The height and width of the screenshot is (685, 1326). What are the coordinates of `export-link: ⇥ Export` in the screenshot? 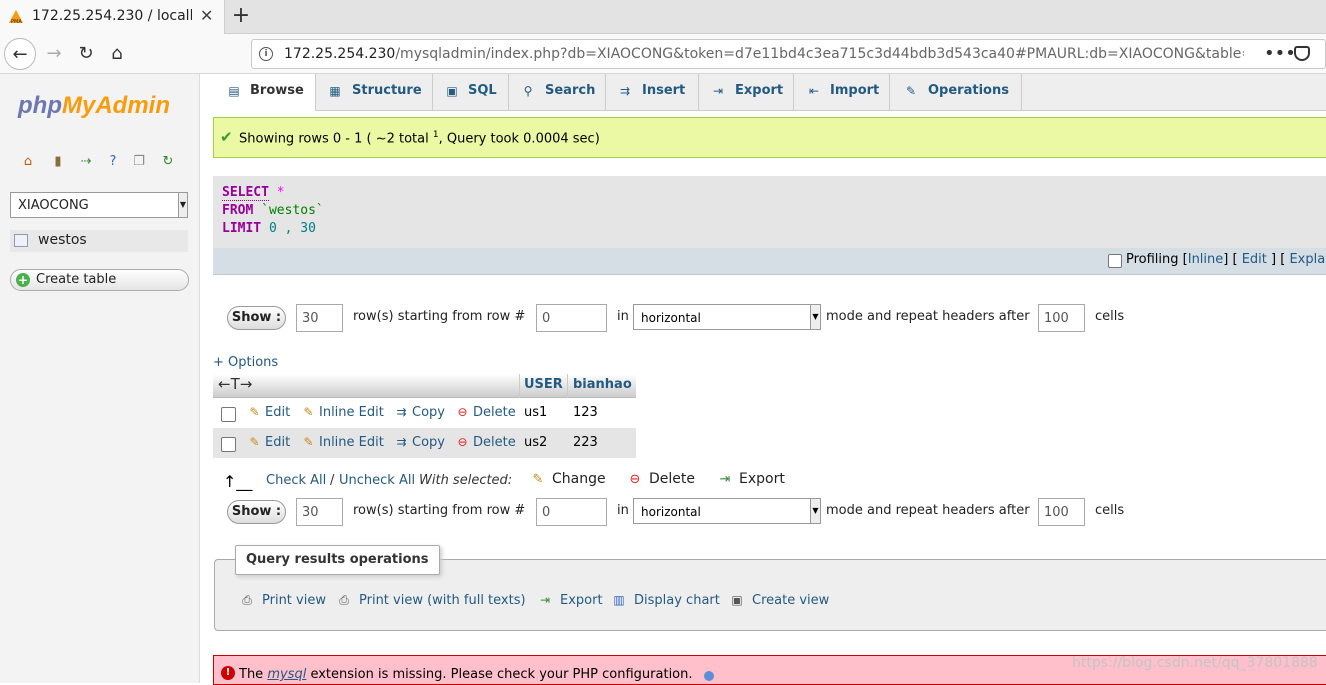 It's located at (570, 600).